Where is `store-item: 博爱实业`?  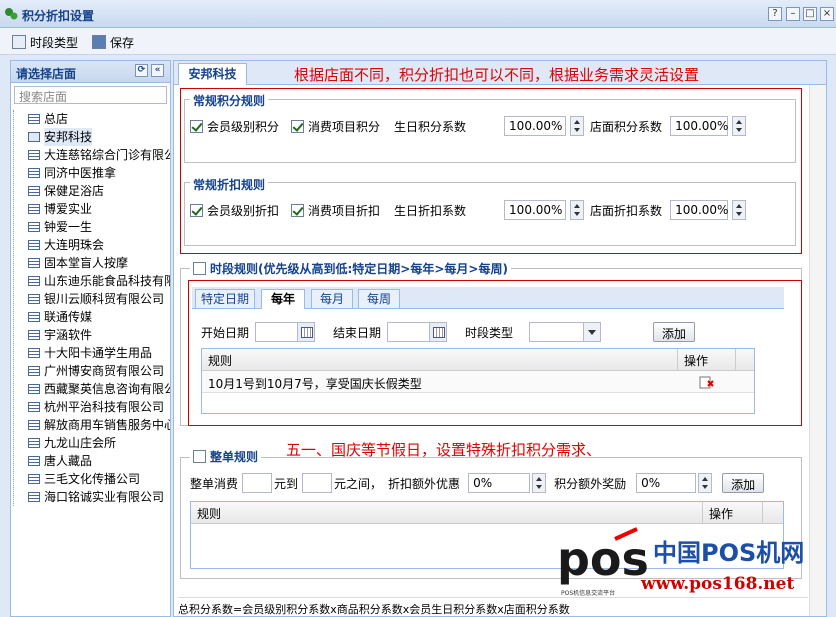
store-item: 博爱实业 is located at coordinates (92, 209).